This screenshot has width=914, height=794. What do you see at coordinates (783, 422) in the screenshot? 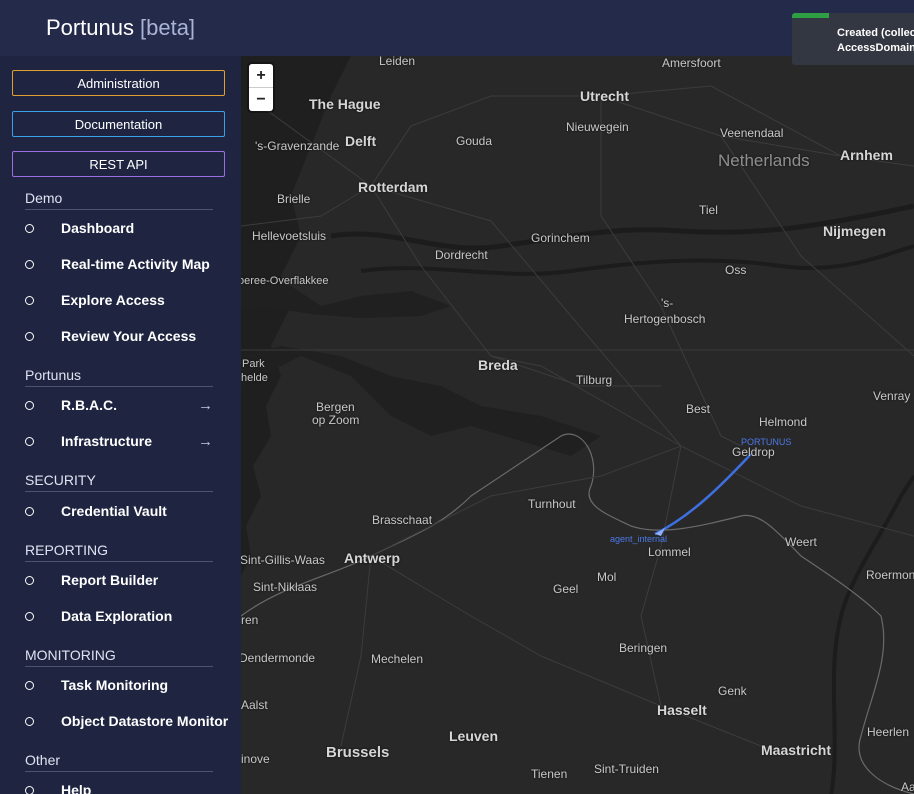
I see `city-label: Helmond` at bounding box center [783, 422].